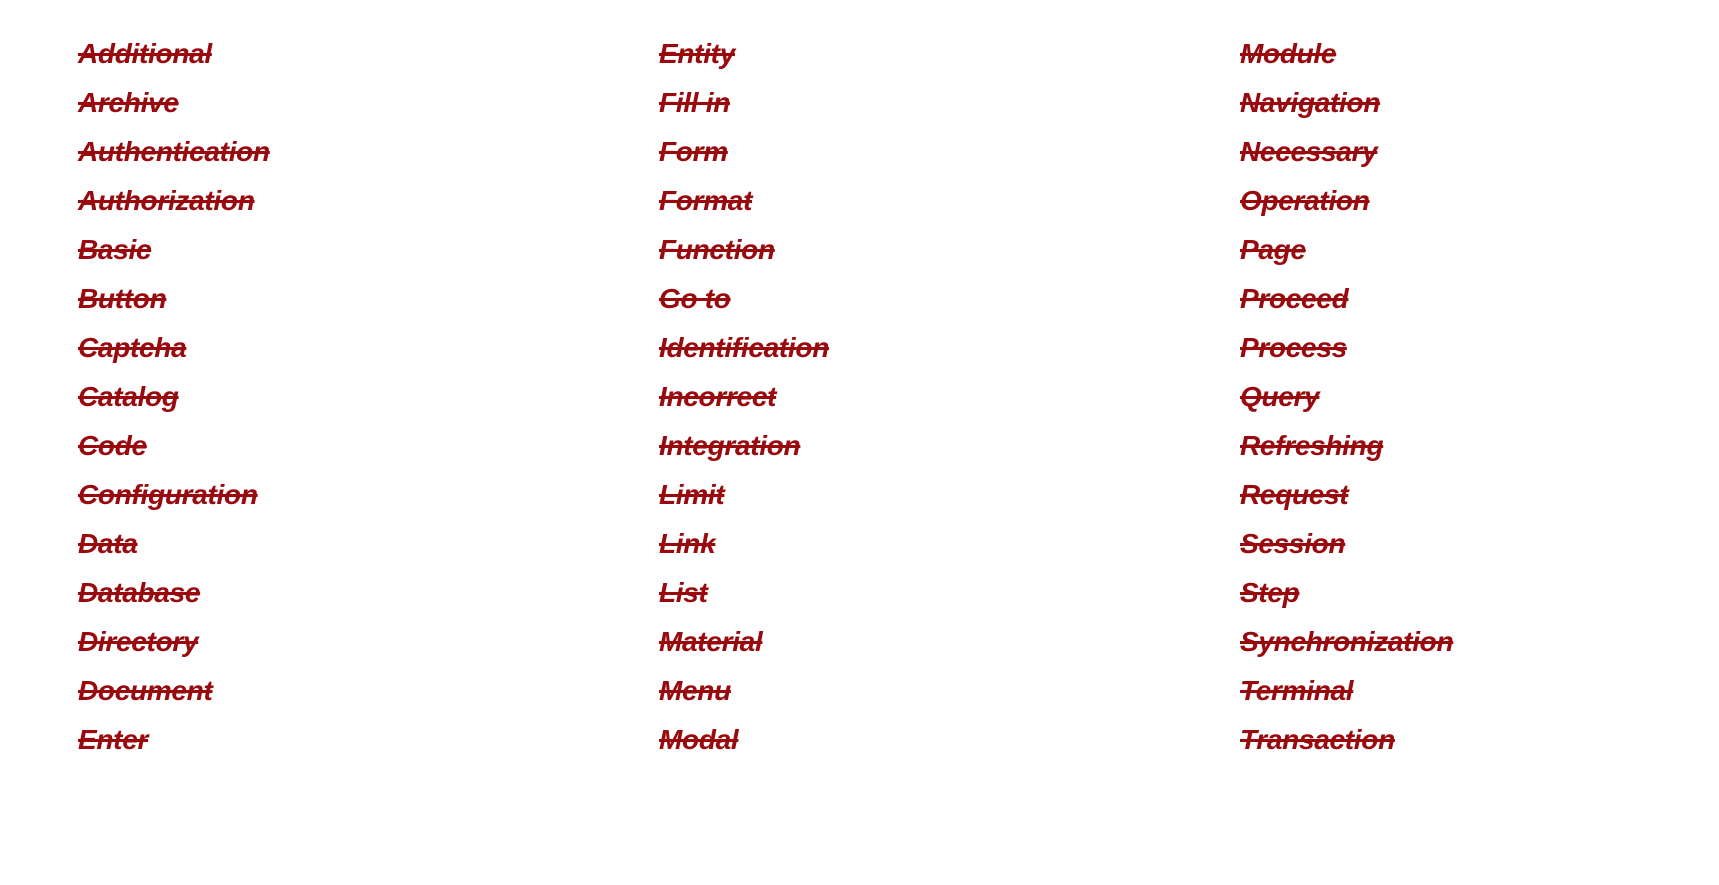 The height and width of the screenshot is (885, 1719). Describe the element at coordinates (122, 298) in the screenshot. I see `struck-word: Button` at that location.